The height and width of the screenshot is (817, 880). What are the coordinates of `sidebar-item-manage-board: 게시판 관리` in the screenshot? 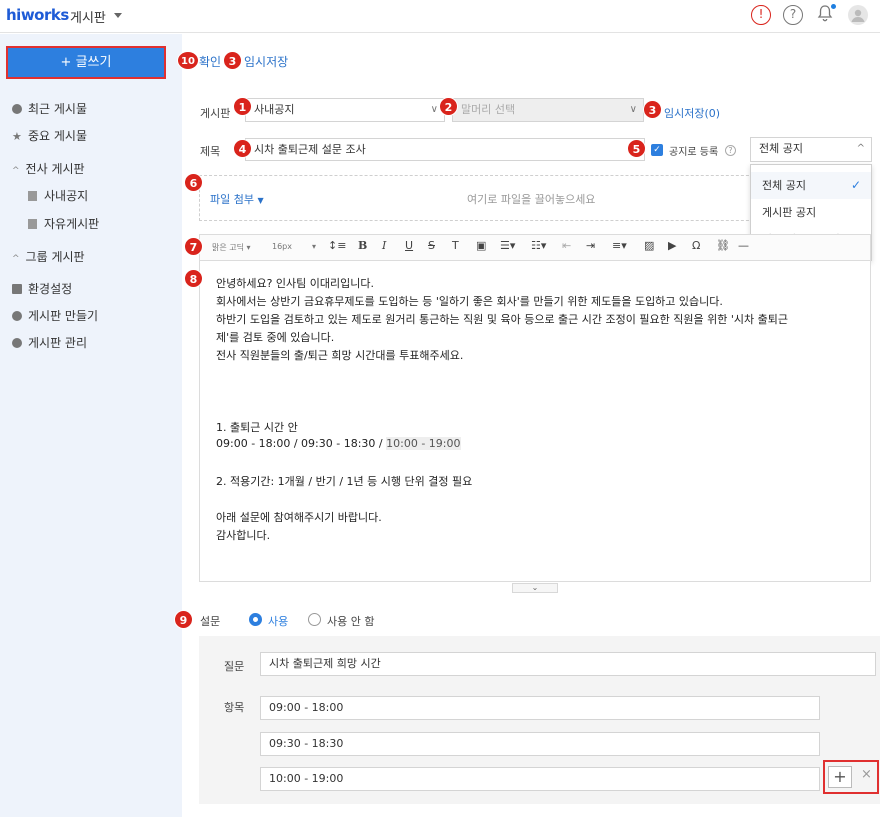 It's located at (49, 342).